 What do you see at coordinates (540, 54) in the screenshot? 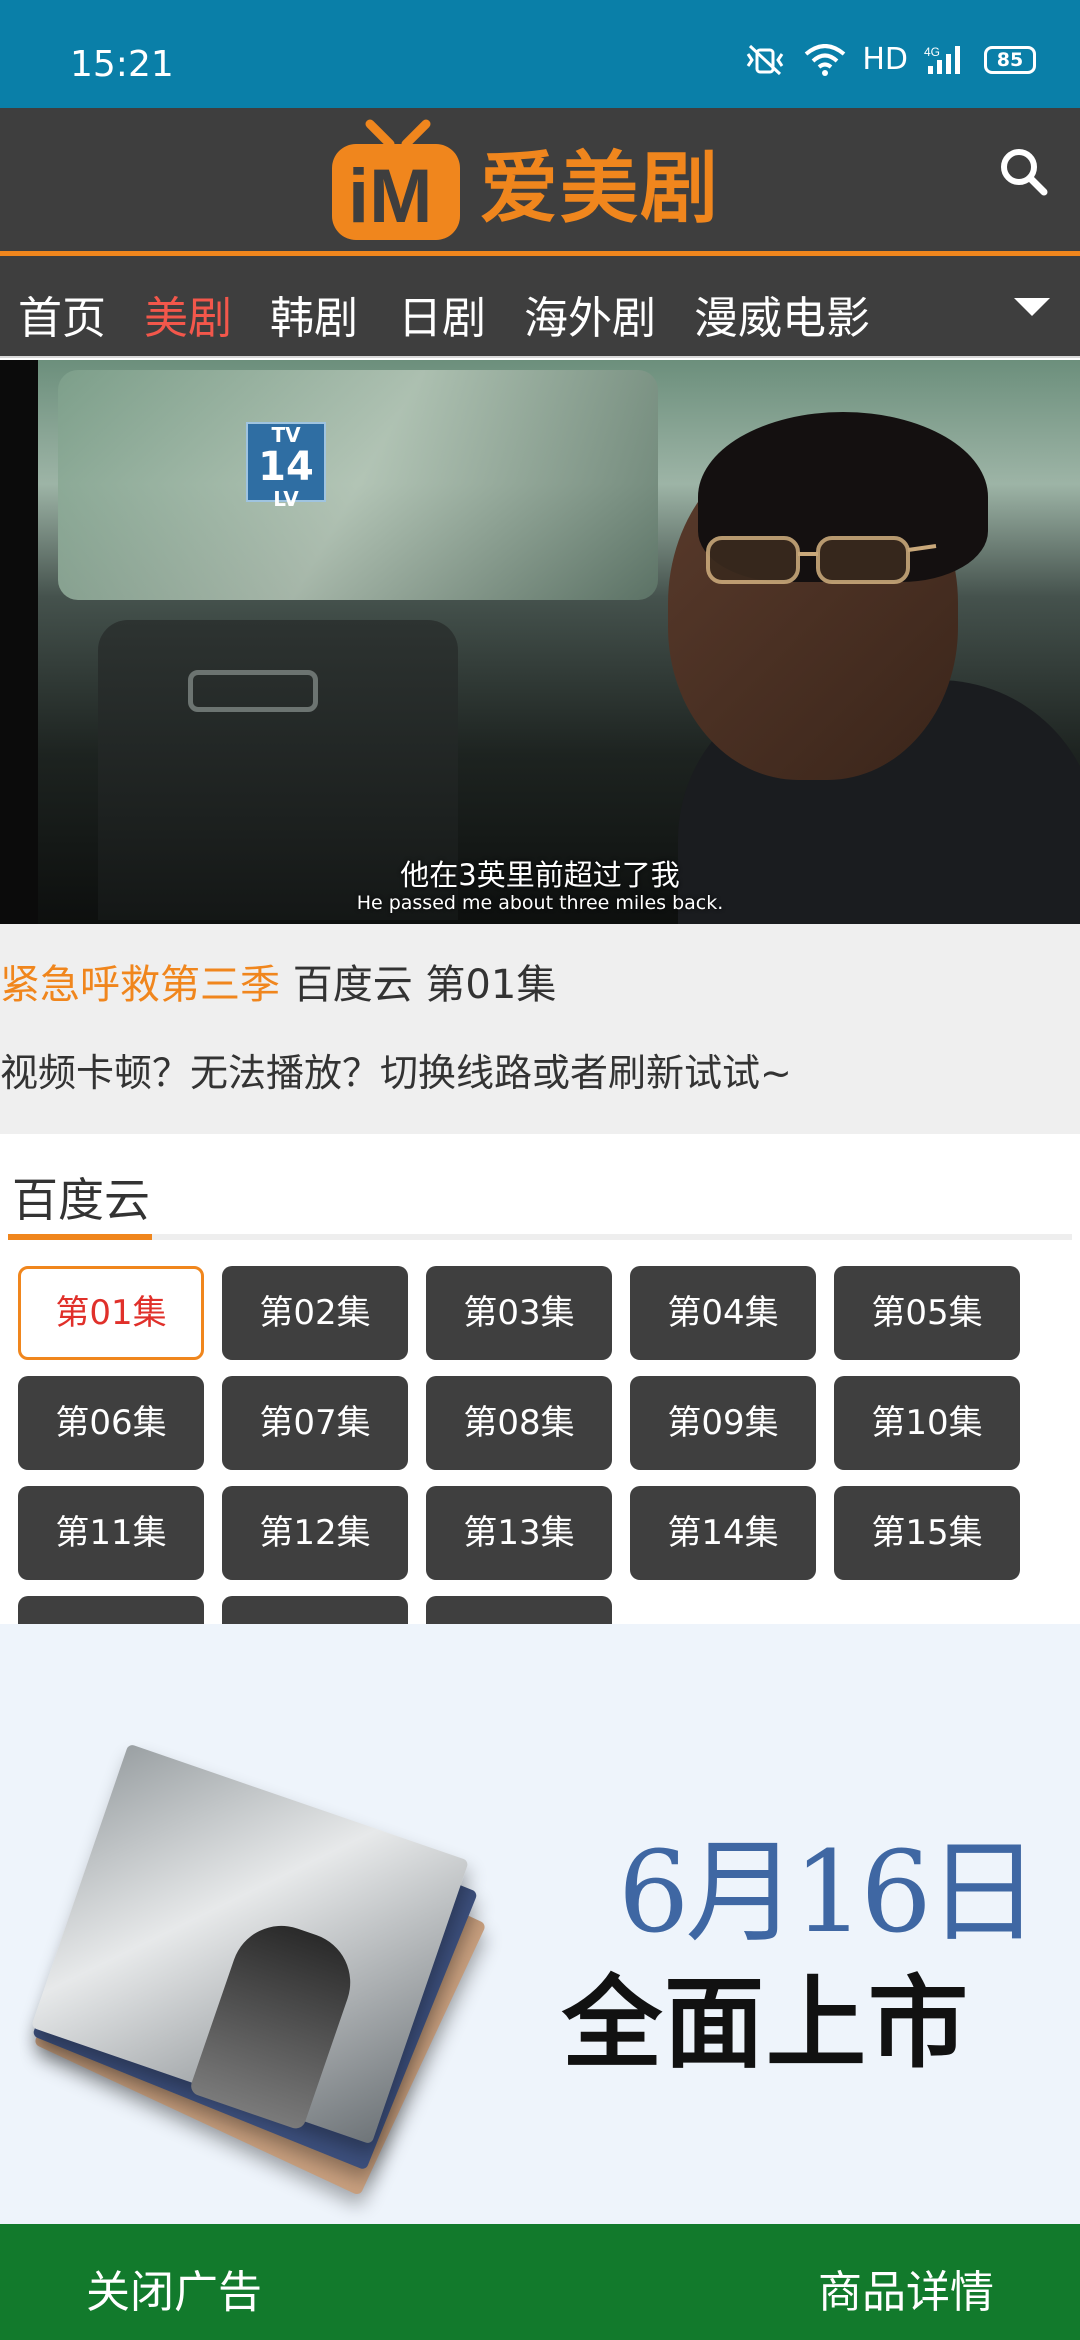
I see `status-bar: 15:21 HD 4G 85` at bounding box center [540, 54].